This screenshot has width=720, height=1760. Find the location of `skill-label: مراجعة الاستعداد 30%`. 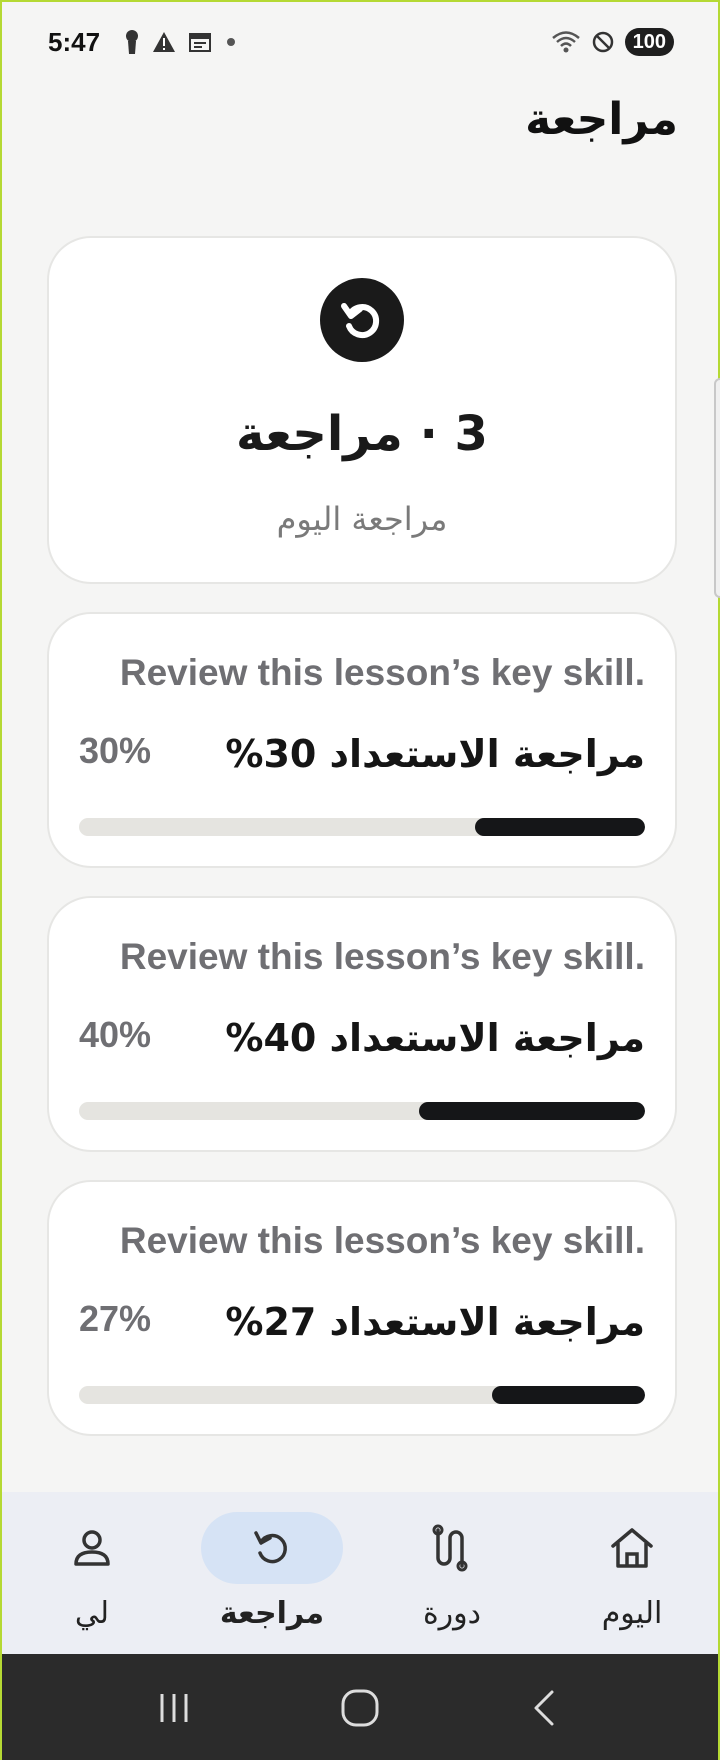

skill-label: مراجعة الاستعداد 30% is located at coordinates (435, 754).